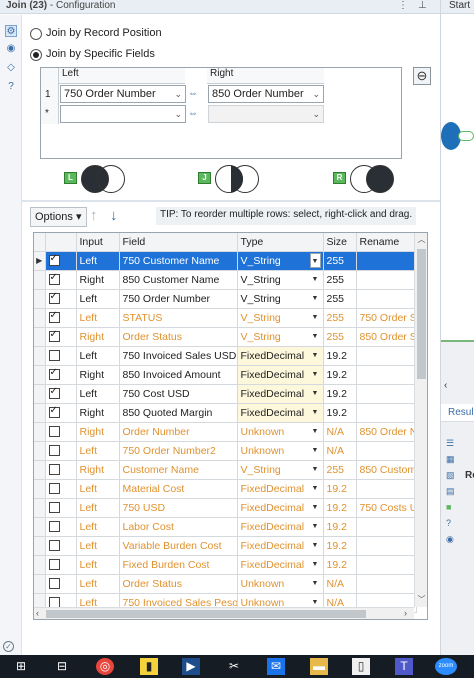  I want to click on document-icon: ▤, so click(450, 491).